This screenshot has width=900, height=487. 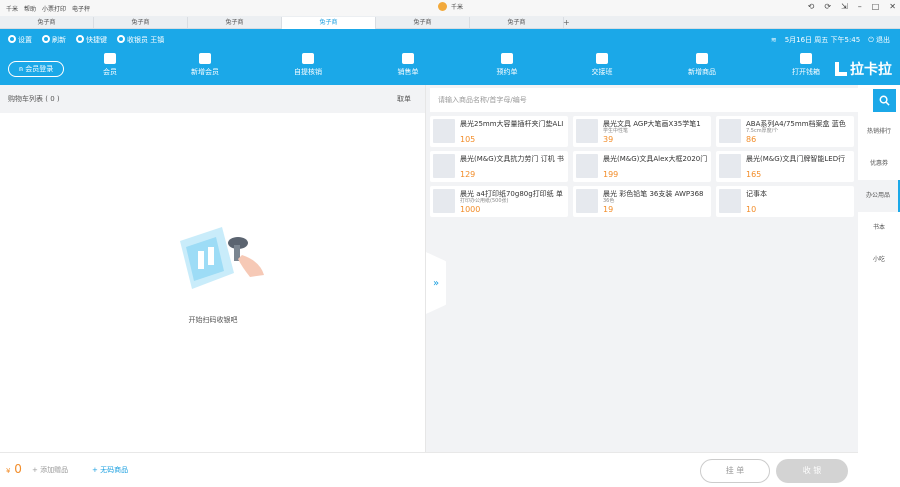 I want to click on search-icon, so click(x=884, y=100).